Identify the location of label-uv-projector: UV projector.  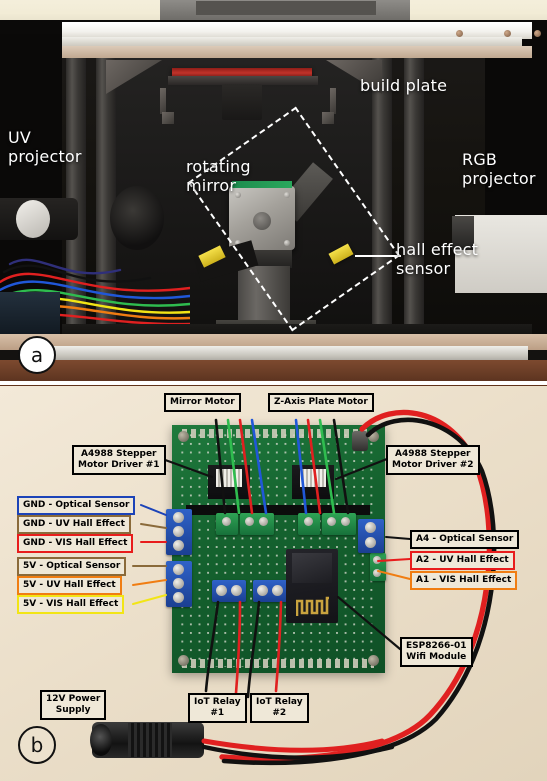
(45, 147).